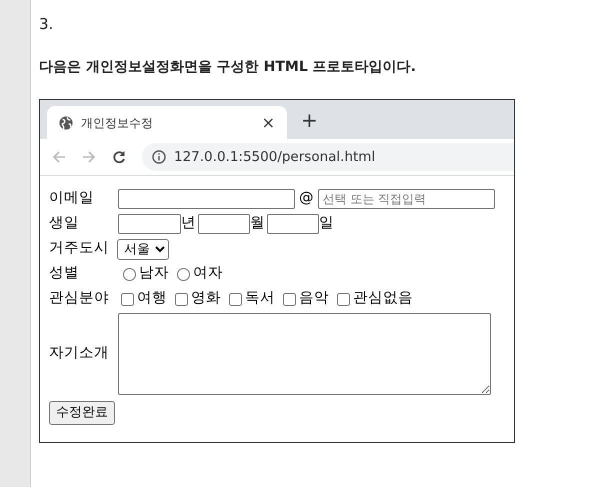 This screenshot has width=606, height=487. I want to click on reload-icon, so click(119, 157).